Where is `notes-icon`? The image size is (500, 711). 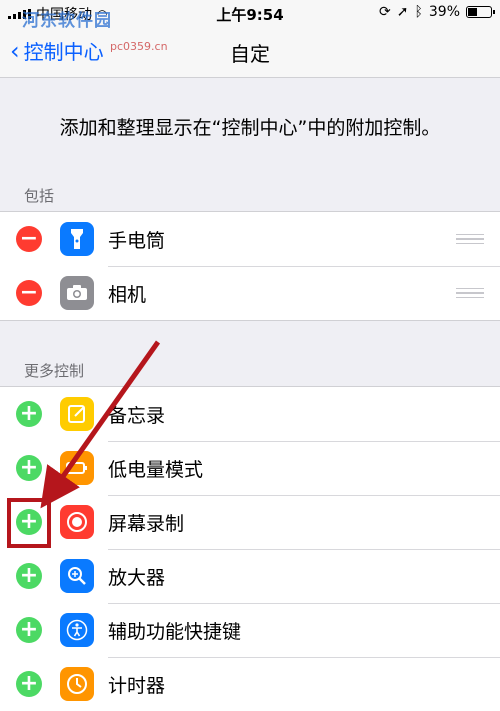 notes-icon is located at coordinates (77, 414).